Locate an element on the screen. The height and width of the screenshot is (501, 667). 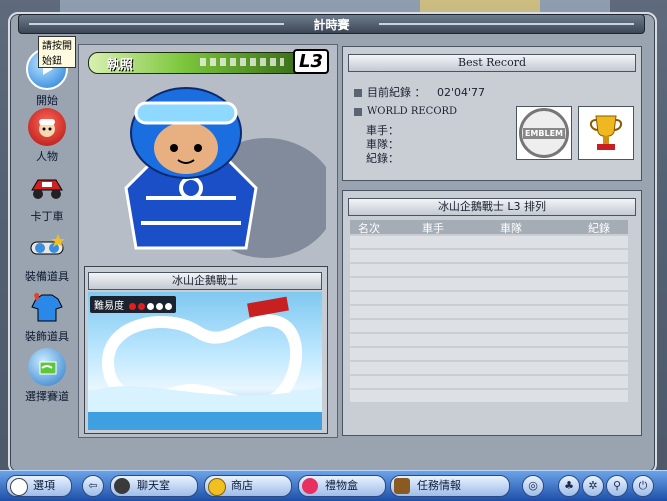
license-label: 執照 is located at coordinates (120, 65).